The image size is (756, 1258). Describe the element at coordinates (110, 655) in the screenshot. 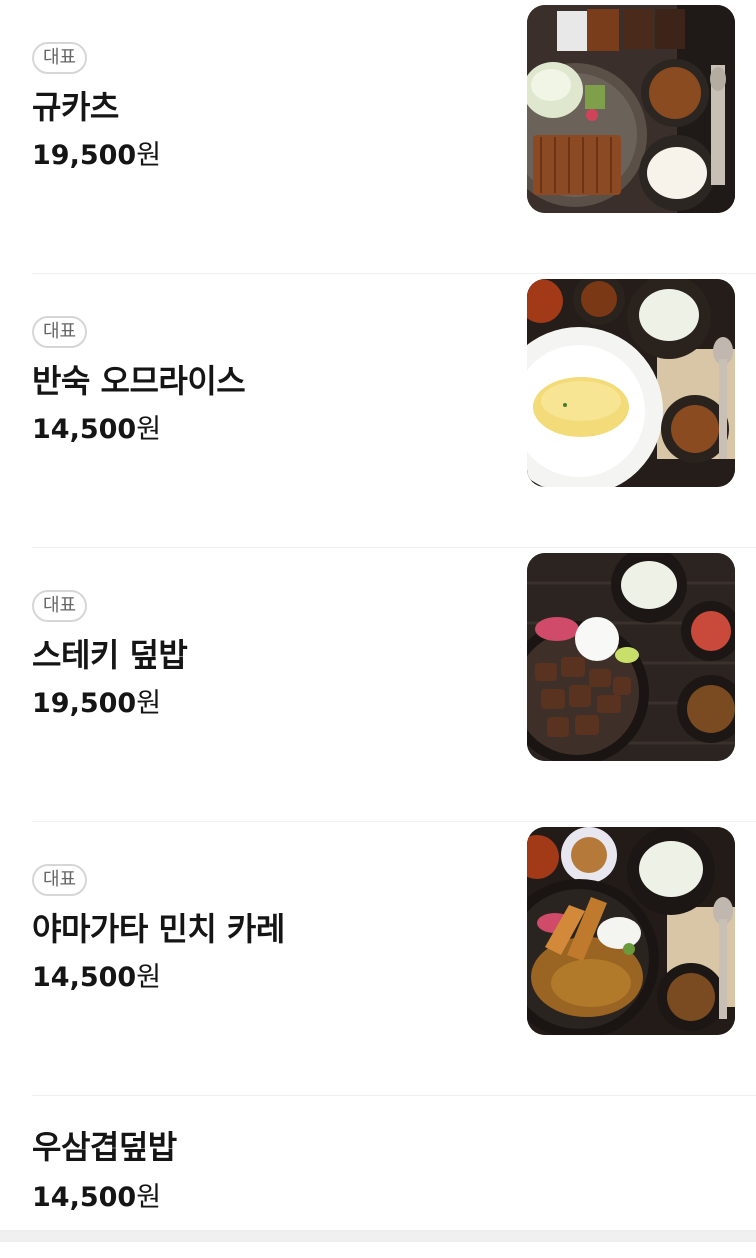

I see `menu-item-name: 스테키 덮밥` at that location.